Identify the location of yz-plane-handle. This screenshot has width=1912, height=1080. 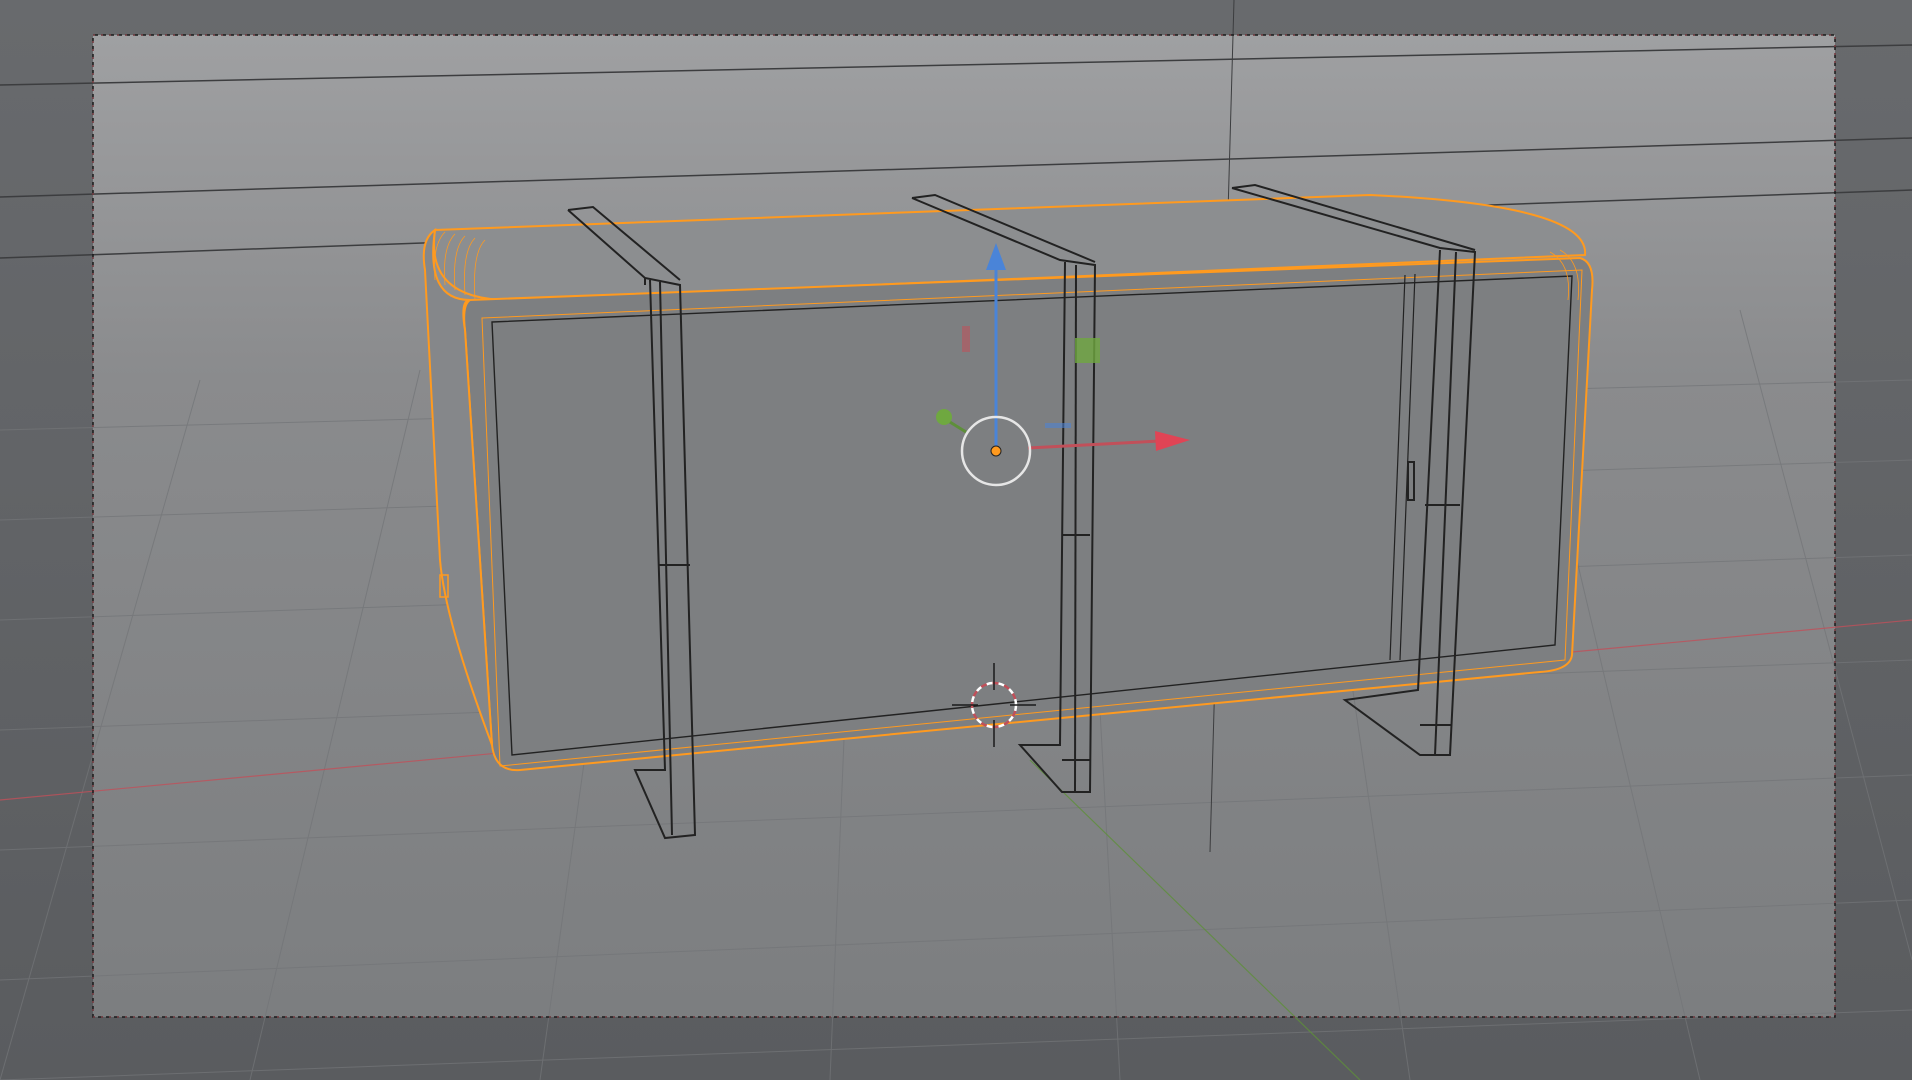
(966, 339).